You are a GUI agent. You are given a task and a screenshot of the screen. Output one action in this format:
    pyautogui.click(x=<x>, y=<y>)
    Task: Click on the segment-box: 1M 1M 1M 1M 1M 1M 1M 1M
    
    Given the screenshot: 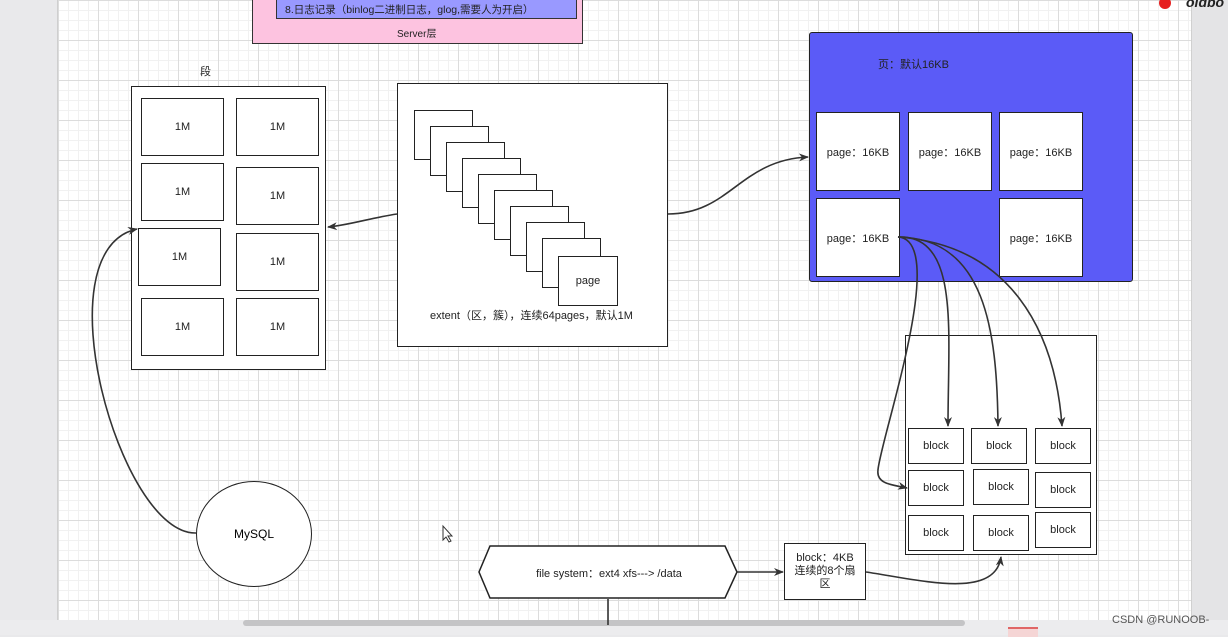 What is the action you would take?
    pyautogui.click(x=228, y=228)
    